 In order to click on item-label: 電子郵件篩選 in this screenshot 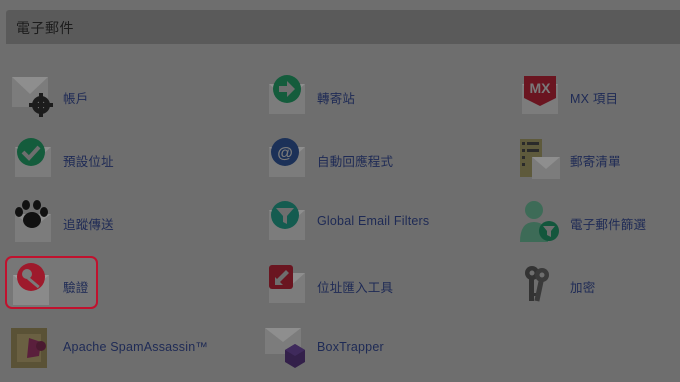, I will do `click(608, 225)`.